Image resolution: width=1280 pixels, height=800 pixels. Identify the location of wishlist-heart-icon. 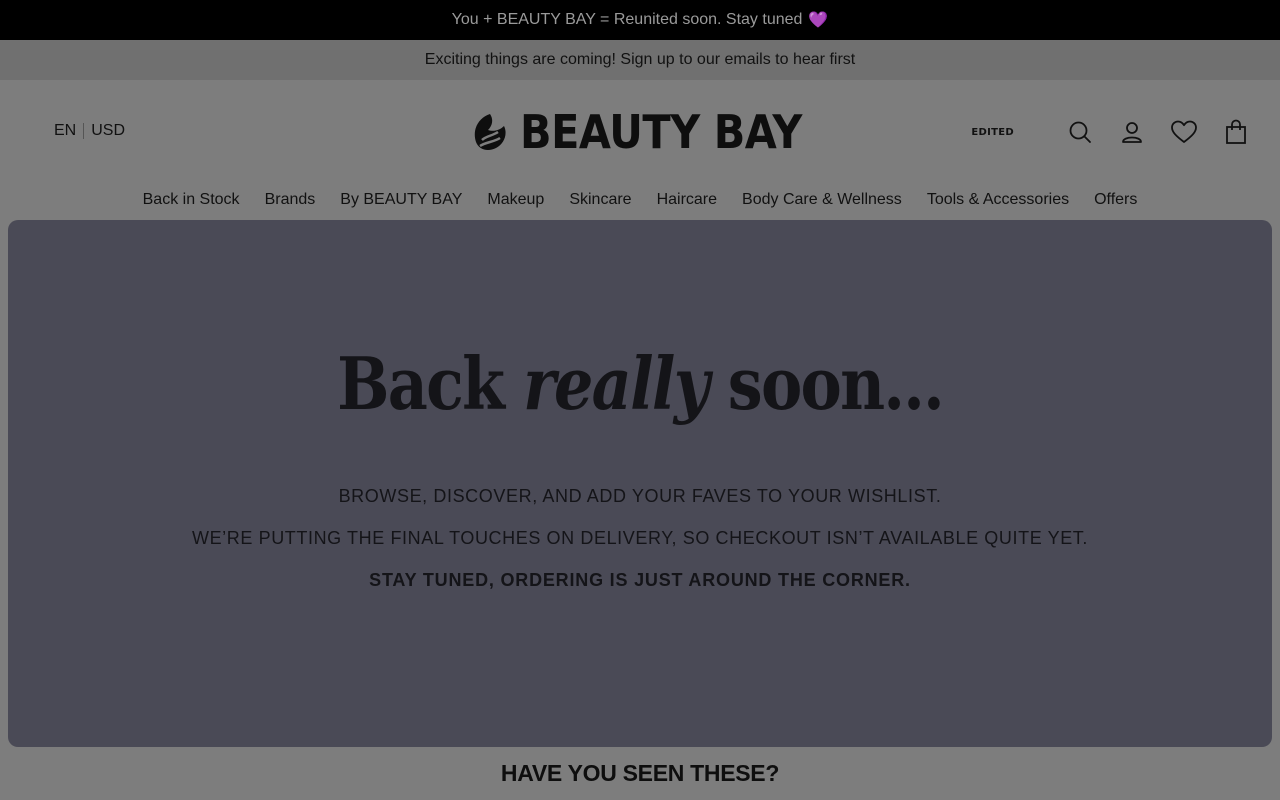
(1184, 131).